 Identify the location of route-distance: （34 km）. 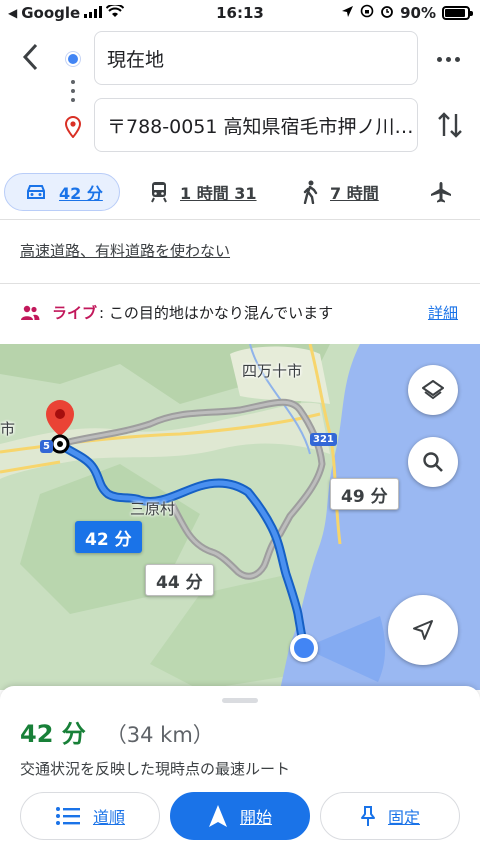
(159, 735).